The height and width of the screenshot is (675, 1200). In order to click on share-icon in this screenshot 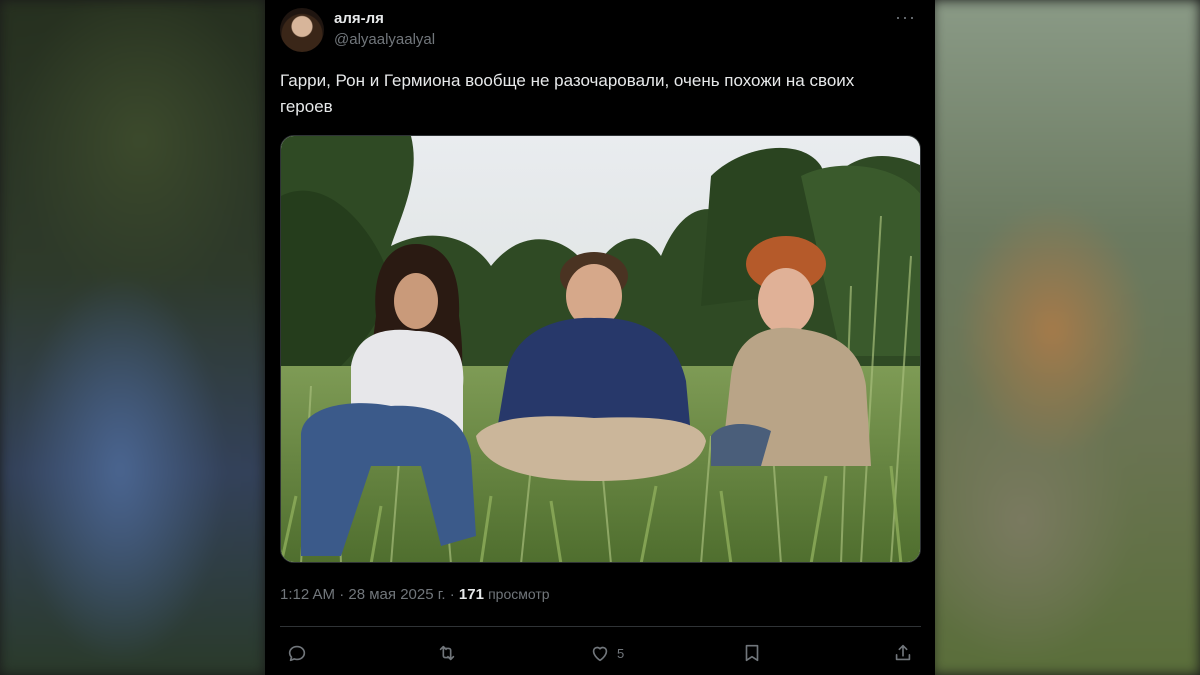, I will do `click(903, 652)`.